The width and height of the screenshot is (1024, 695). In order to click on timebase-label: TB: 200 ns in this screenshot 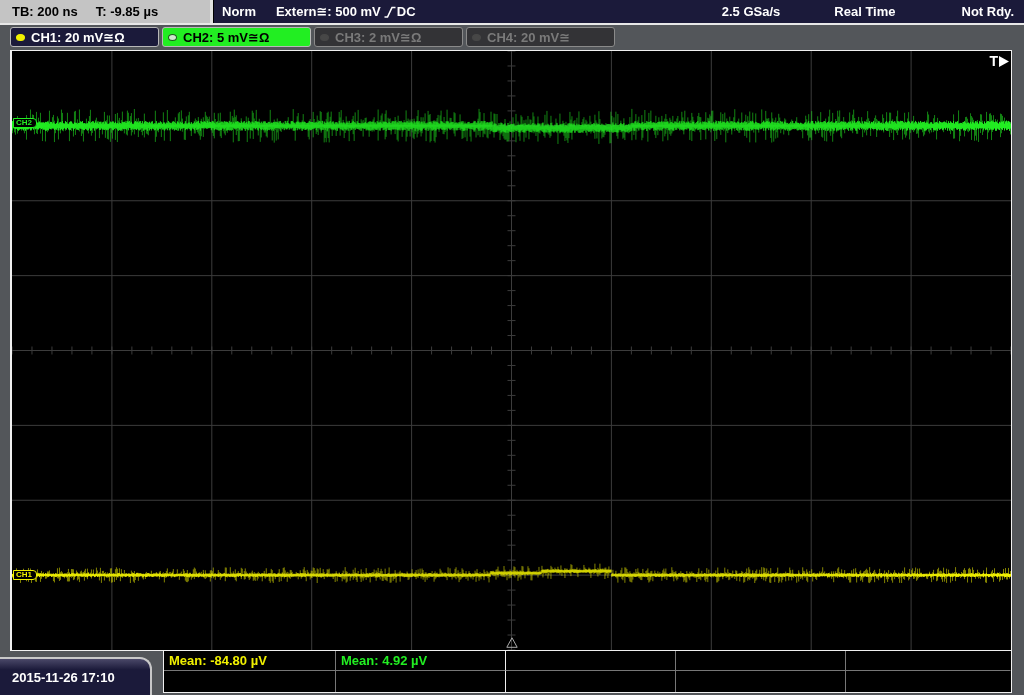, I will do `click(45, 11)`.